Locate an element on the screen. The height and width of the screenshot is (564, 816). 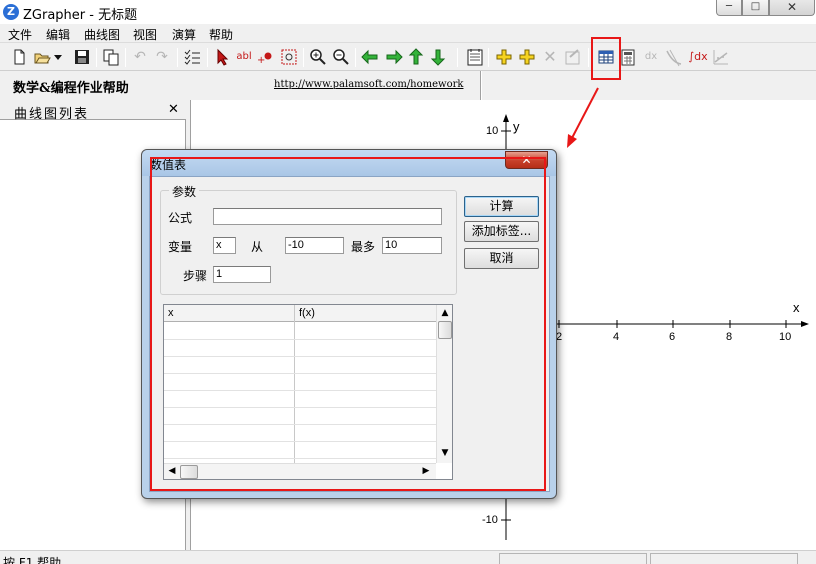
menu-calculus: 演算 is located at coordinates (184, 34).